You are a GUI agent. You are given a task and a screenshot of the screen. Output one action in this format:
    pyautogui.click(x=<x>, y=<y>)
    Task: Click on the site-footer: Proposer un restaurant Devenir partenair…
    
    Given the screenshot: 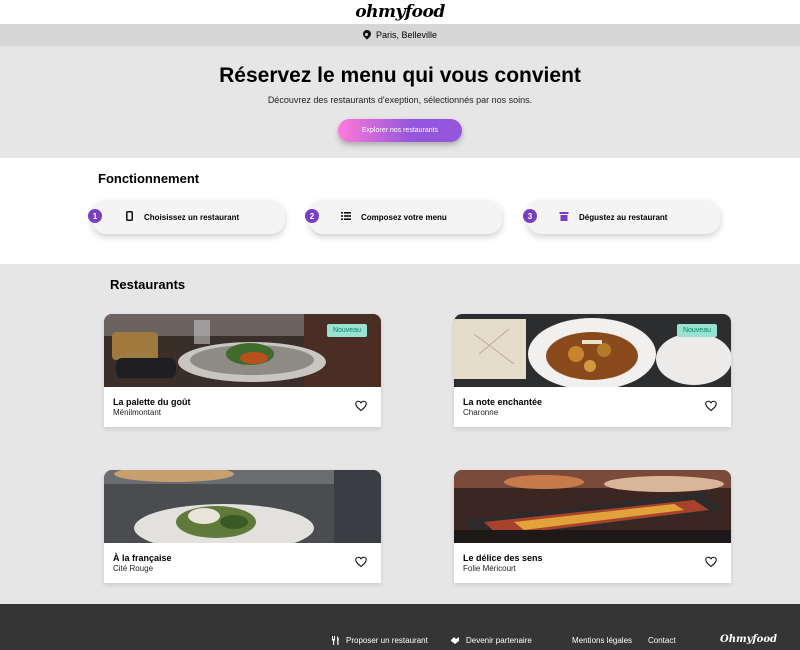 What is the action you would take?
    pyautogui.click(x=400, y=627)
    